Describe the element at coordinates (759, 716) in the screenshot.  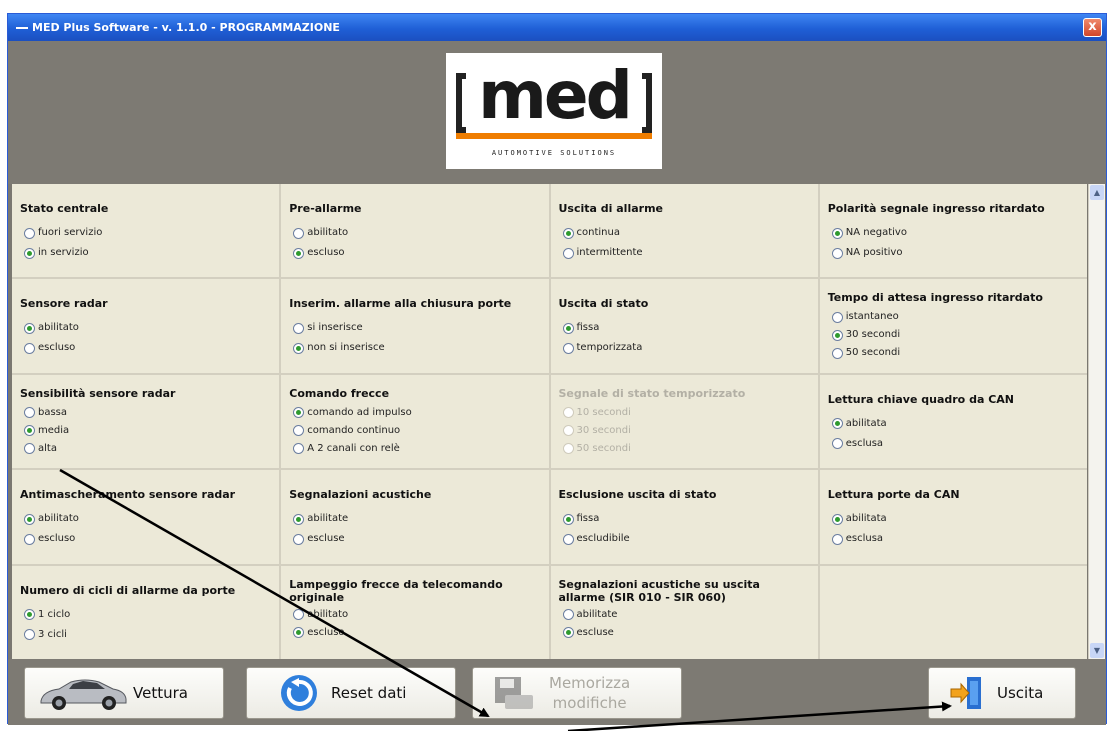
I see `annotation-arrow-to-uscita` at that location.